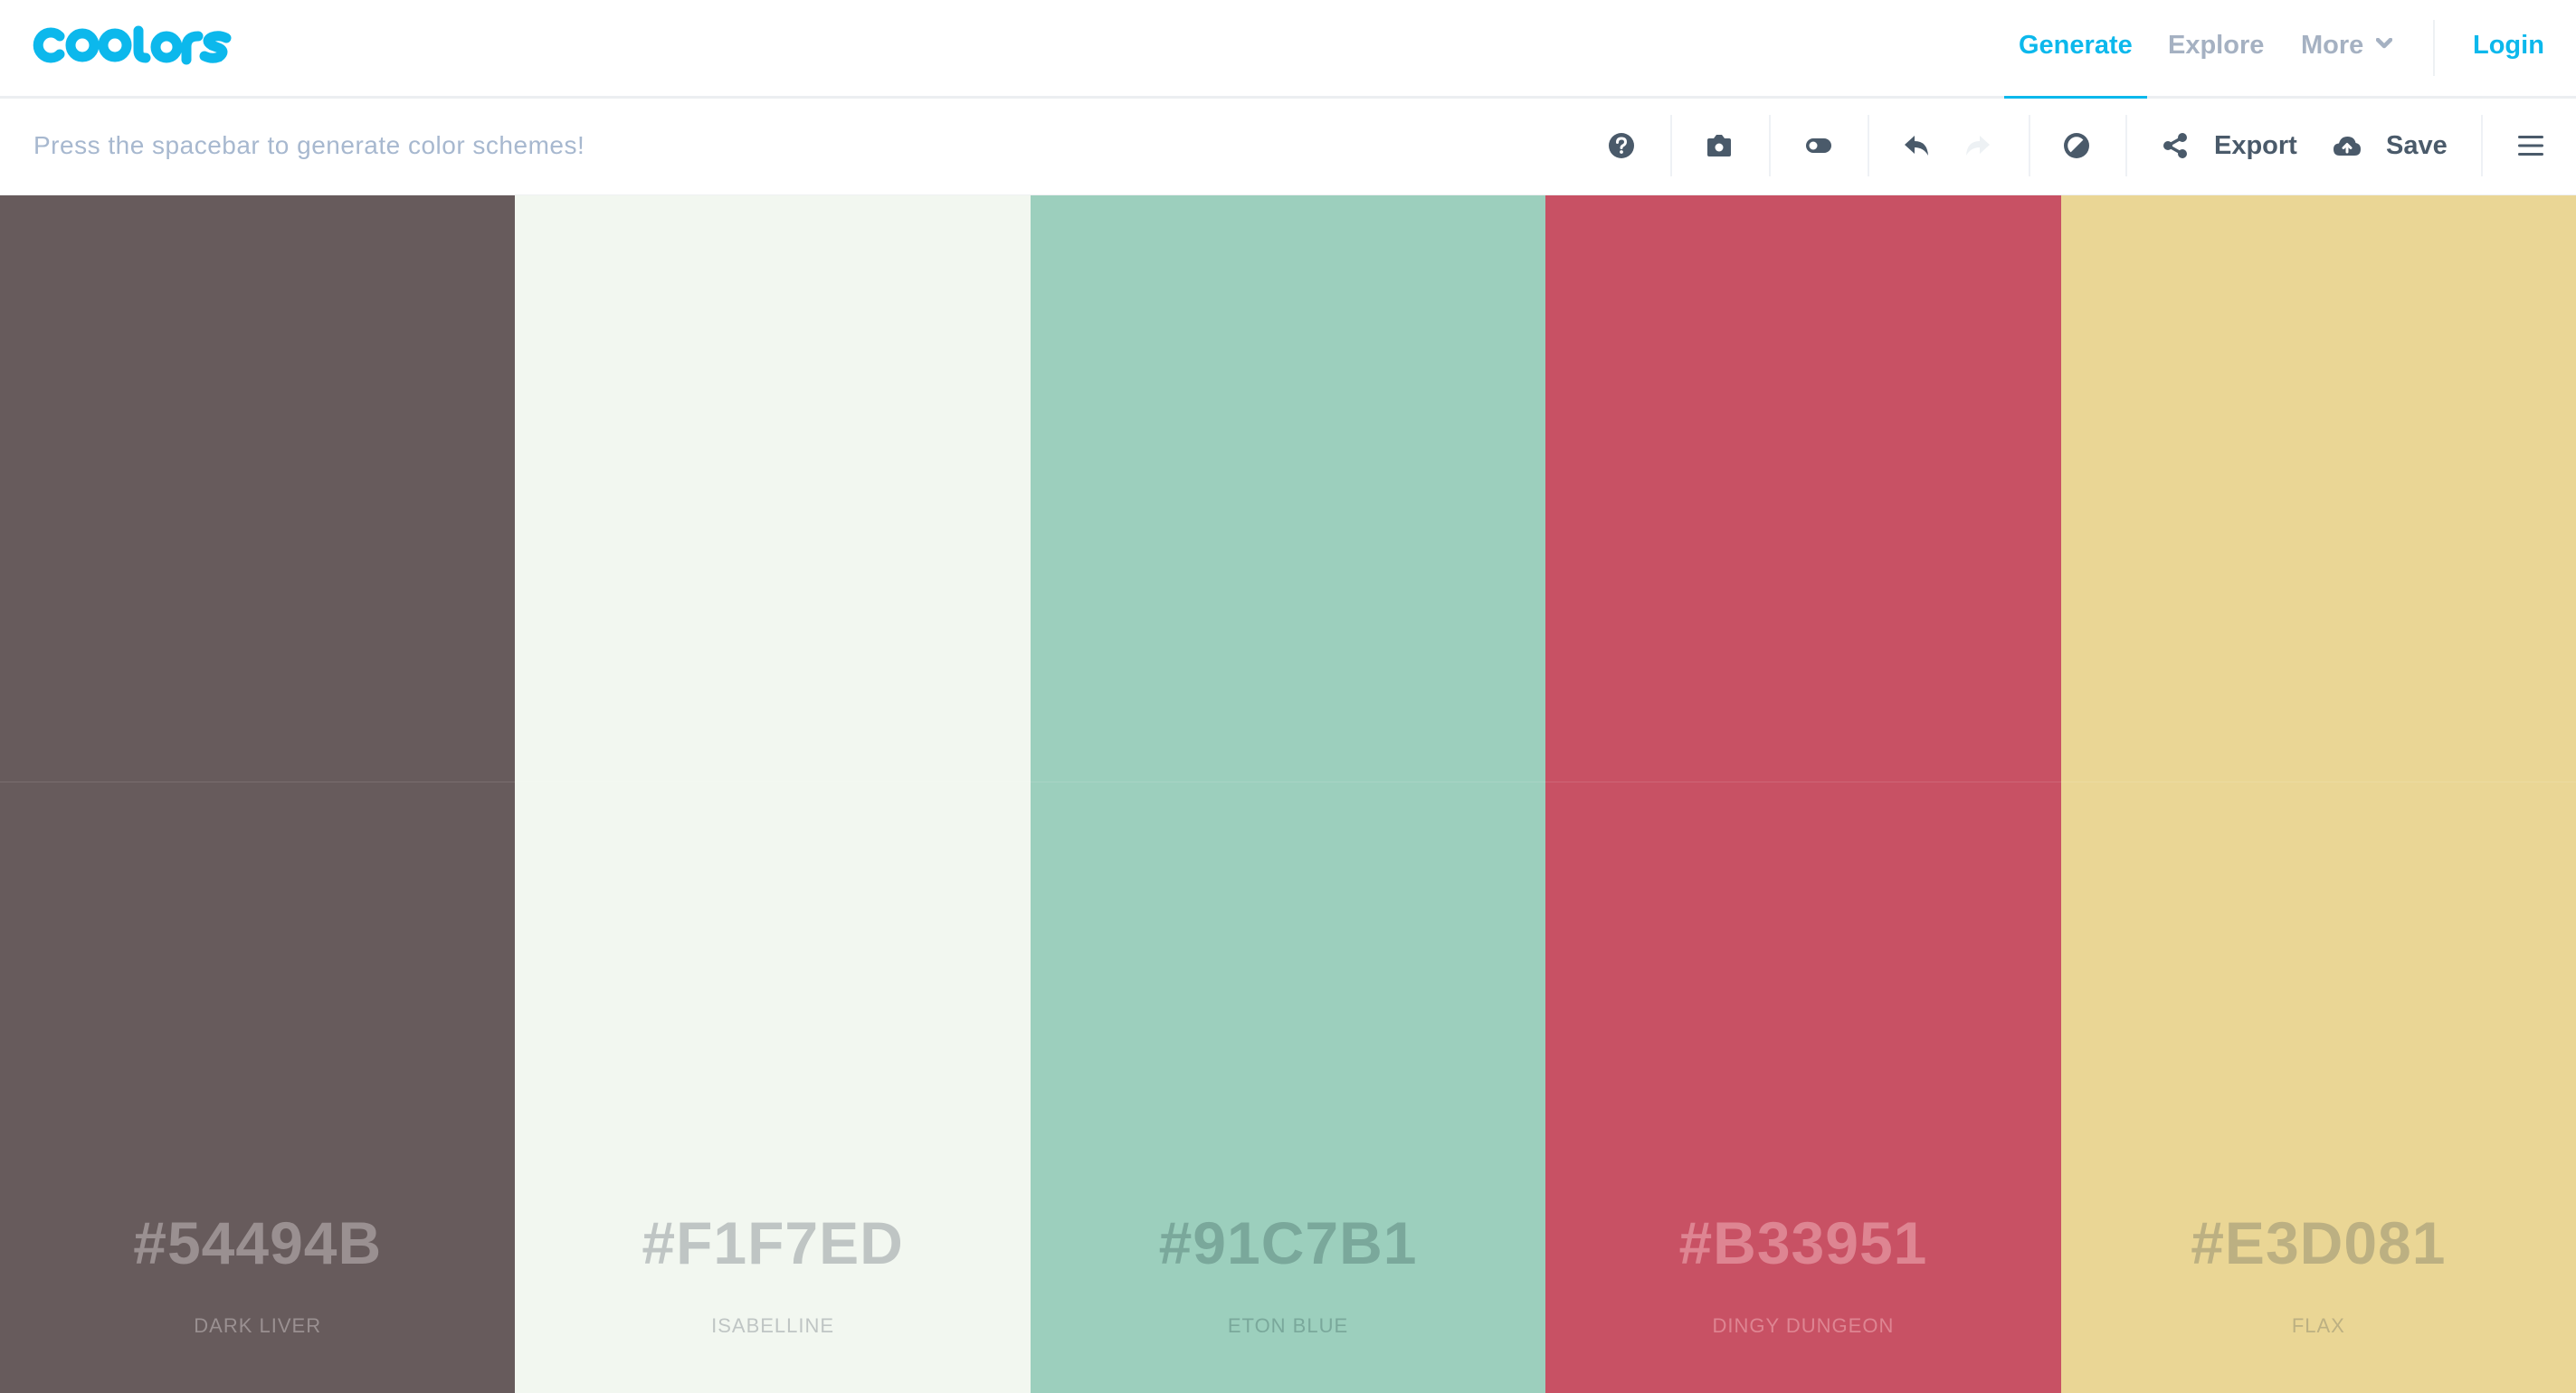  What do you see at coordinates (257, 1242) in the screenshot?
I see `swatch-hex-code: #54494B` at bounding box center [257, 1242].